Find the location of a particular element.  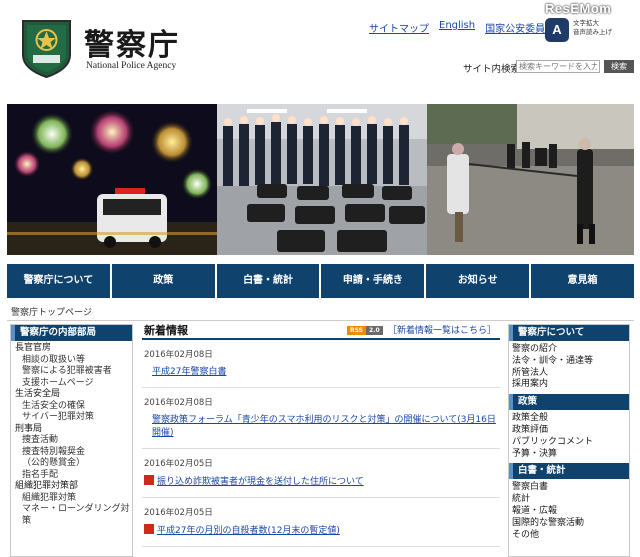

agency-name-english: National Police Agency is located at coordinates (131, 66).